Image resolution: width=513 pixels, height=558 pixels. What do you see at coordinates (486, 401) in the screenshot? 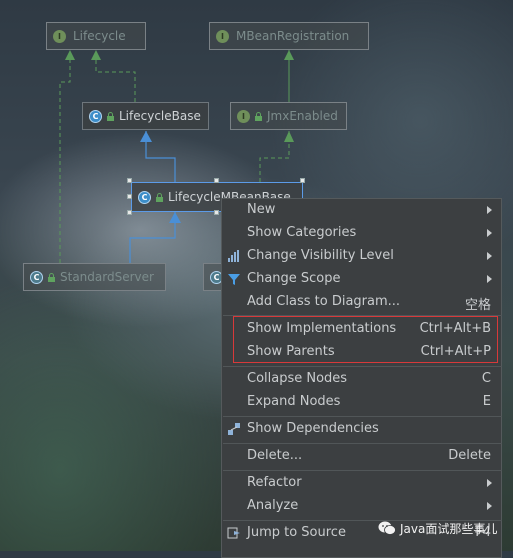
I see `menu-shortcut: E` at bounding box center [486, 401].